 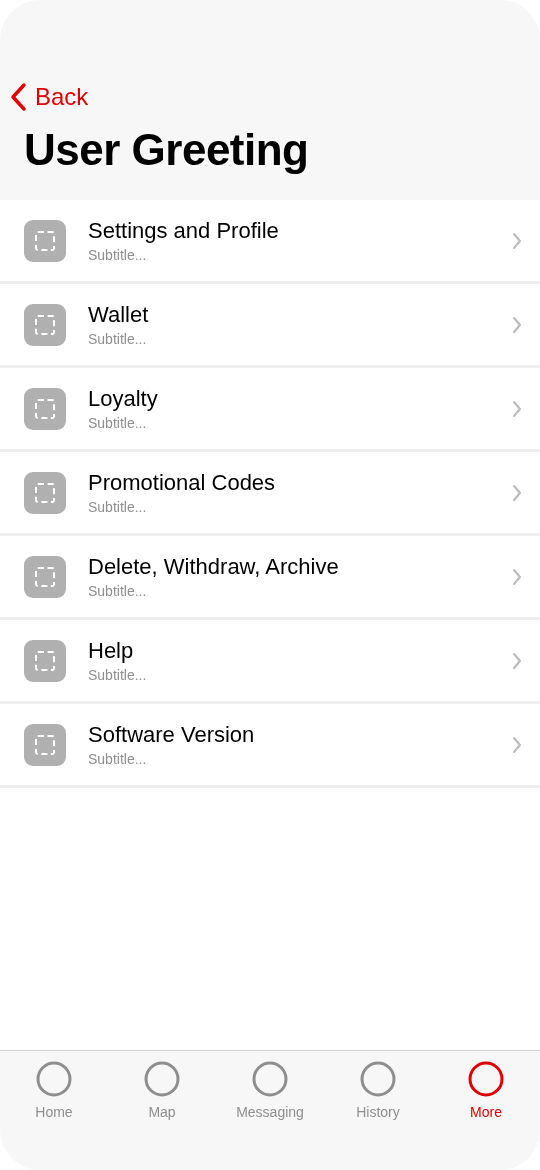 I want to click on tab-item: More, so click(x=486, y=1091).